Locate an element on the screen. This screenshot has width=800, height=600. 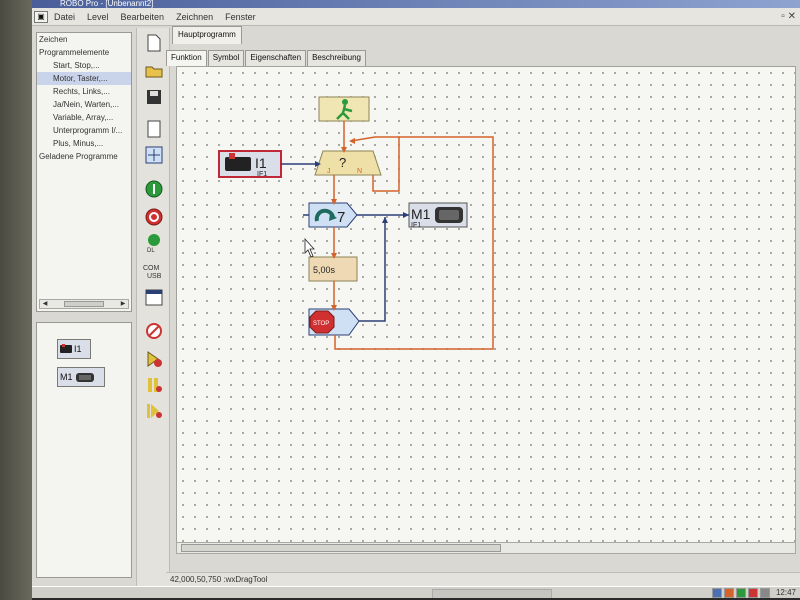
input-sub-label: IF1 is located at coordinates (262, 174).